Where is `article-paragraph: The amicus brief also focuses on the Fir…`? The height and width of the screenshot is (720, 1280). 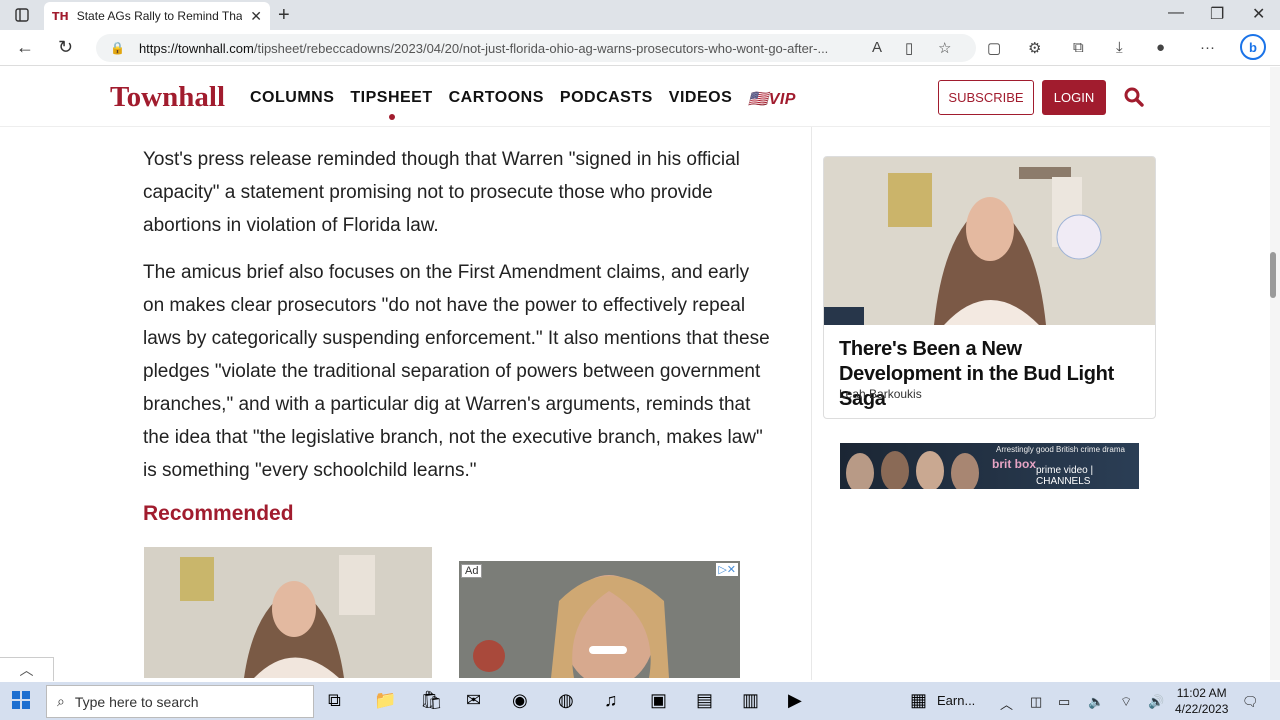 article-paragraph: The amicus brief also focuses on the Fir… is located at coordinates (456, 371).